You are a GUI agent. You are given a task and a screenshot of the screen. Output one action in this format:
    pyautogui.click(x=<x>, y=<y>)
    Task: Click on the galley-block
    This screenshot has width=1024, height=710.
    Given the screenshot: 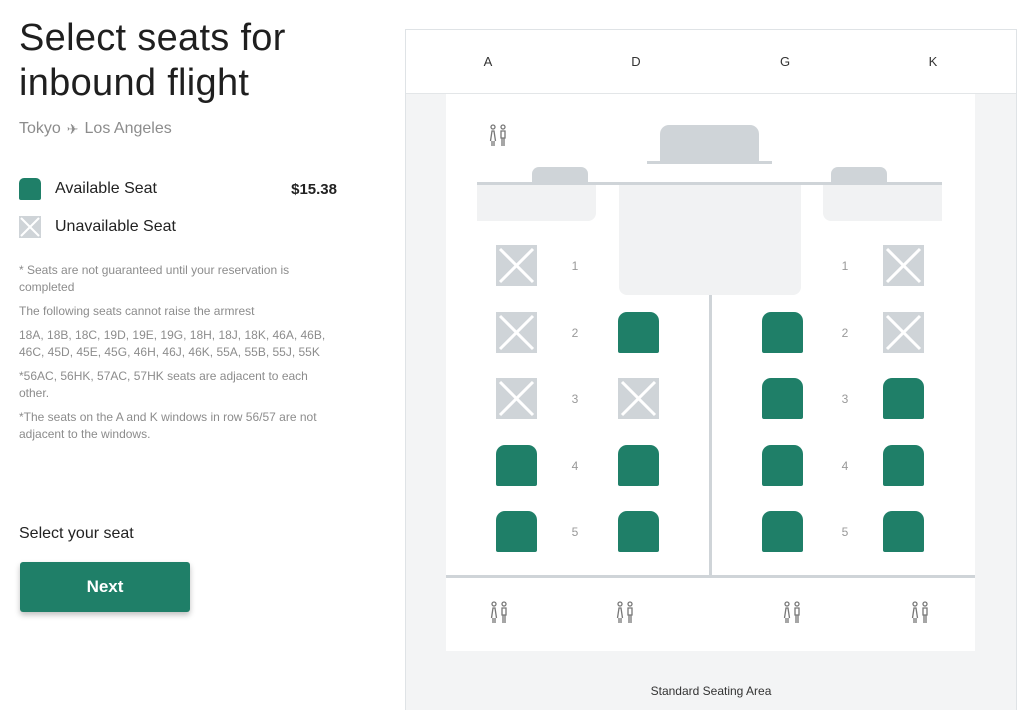 What is the action you would take?
    pyautogui.click(x=709, y=144)
    